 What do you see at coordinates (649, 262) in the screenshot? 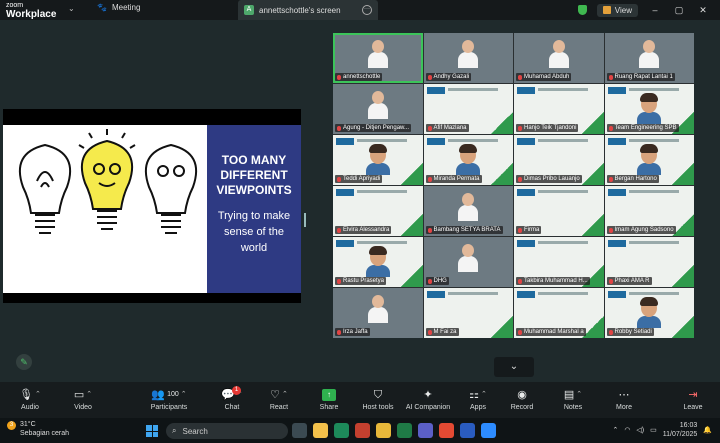
I see `participant-tile: Phaxi AMA R` at bounding box center [649, 262].